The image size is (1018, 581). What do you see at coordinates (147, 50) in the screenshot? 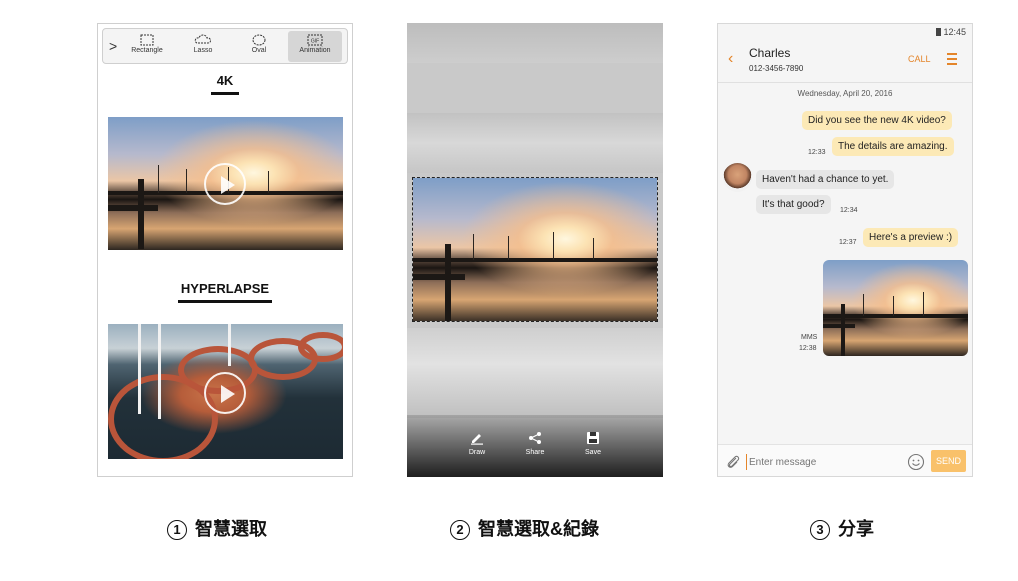
I see `tool-label: Rectangle` at bounding box center [147, 50].